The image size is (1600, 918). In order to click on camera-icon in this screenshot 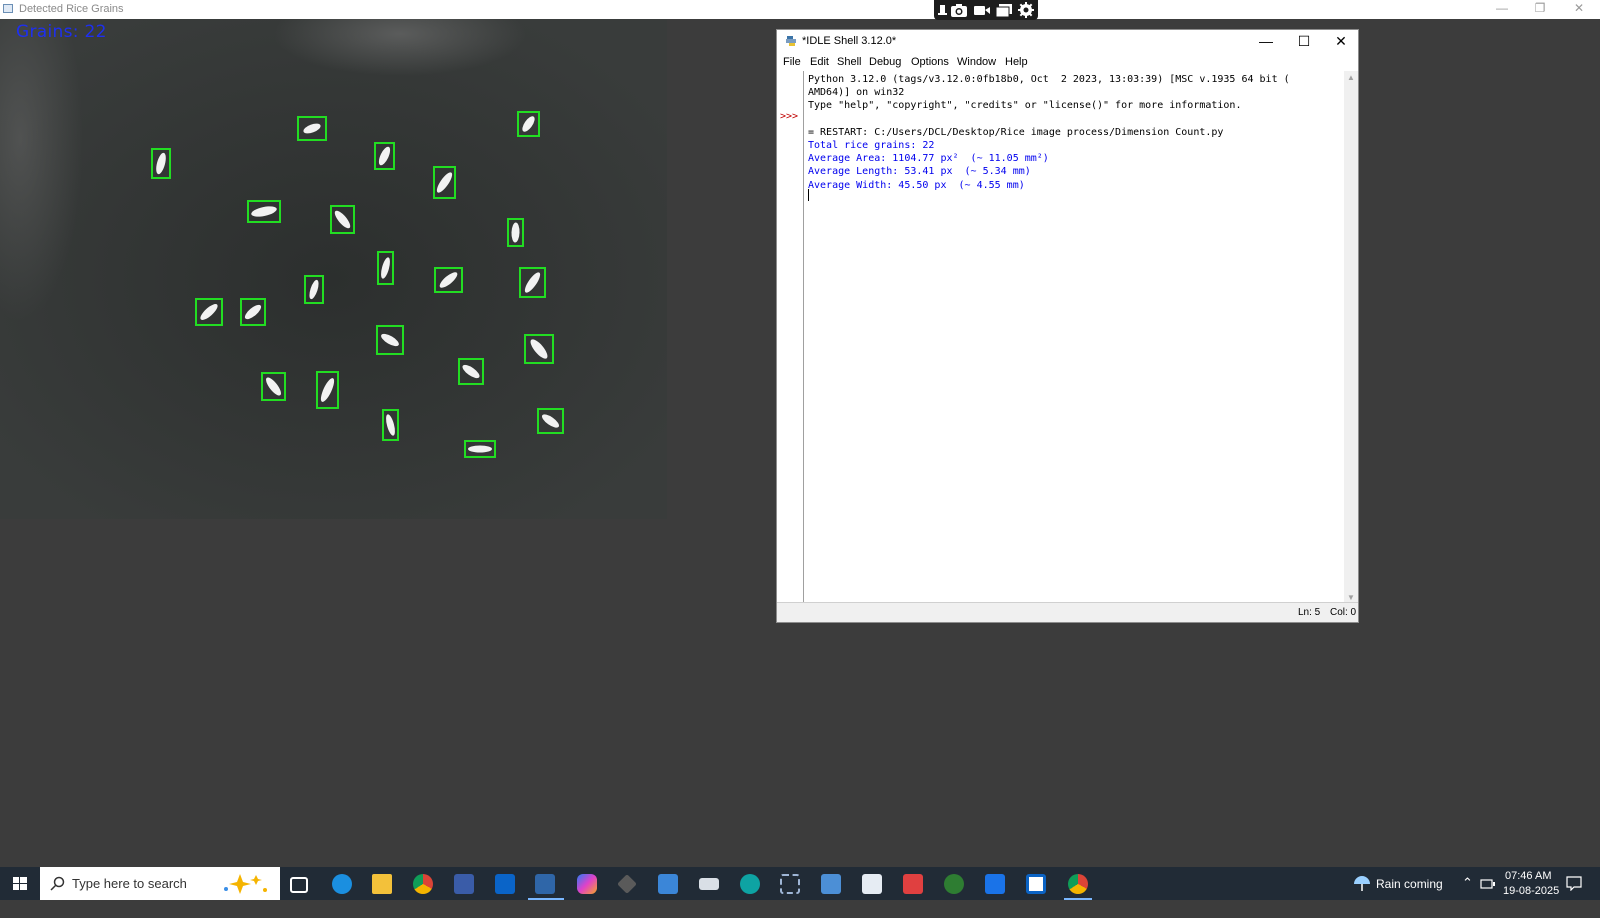, I will do `click(959, 10)`.